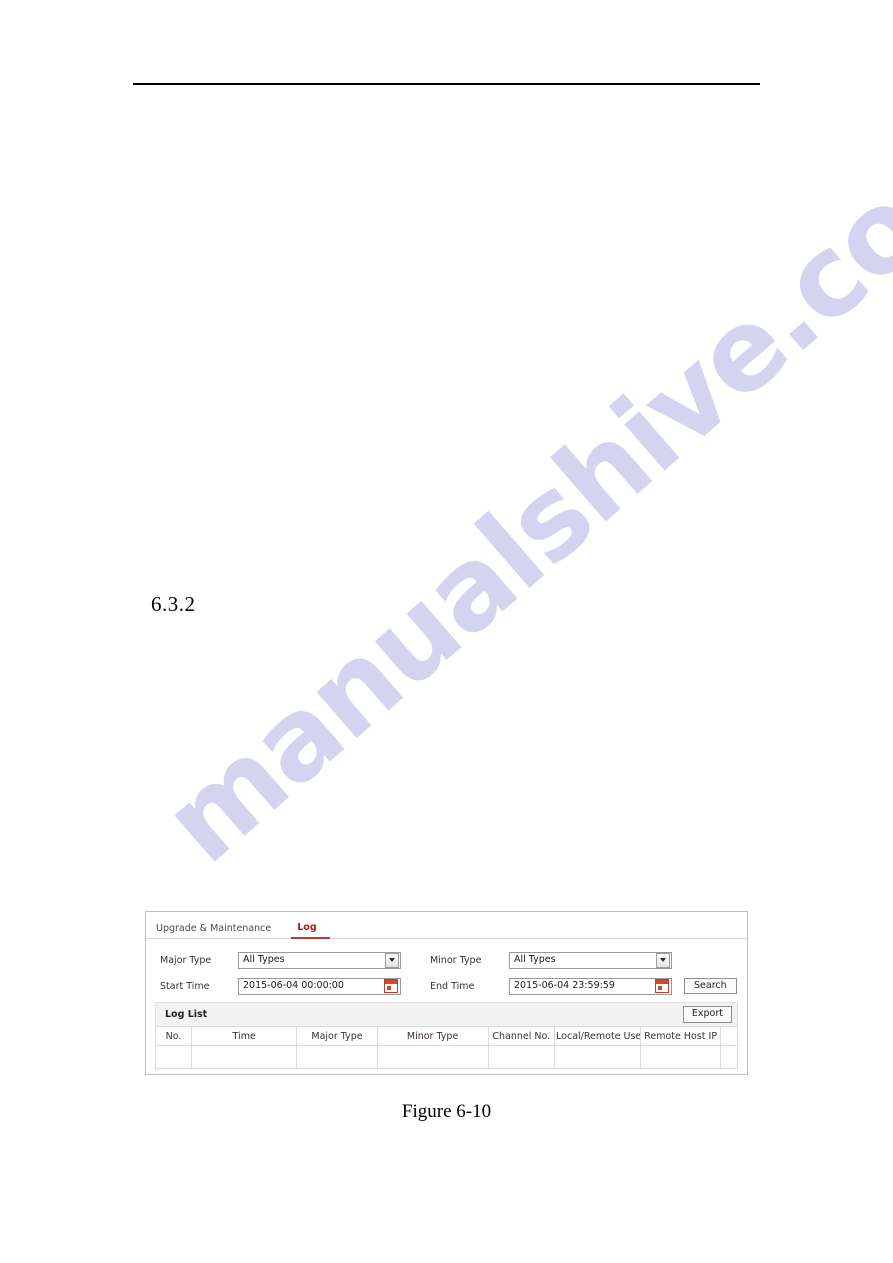  Describe the element at coordinates (173, 604) in the screenshot. I see `section-number: 6.3.2` at that location.